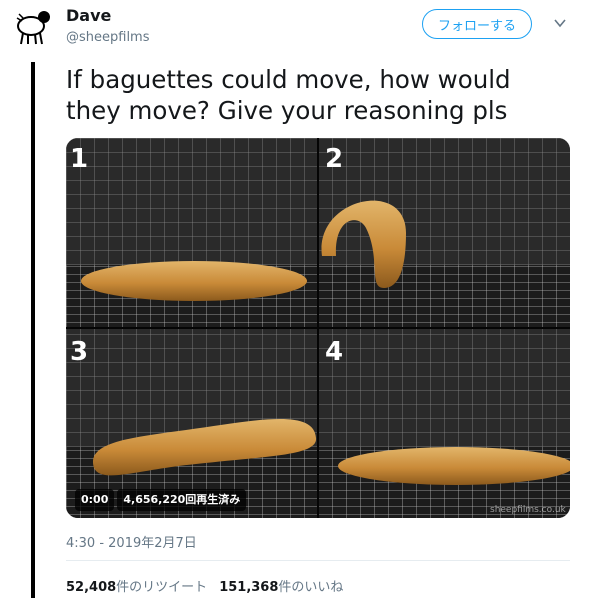 The width and height of the screenshot is (605, 598). What do you see at coordinates (334, 159) in the screenshot?
I see `panel-label-2: 2` at bounding box center [334, 159].